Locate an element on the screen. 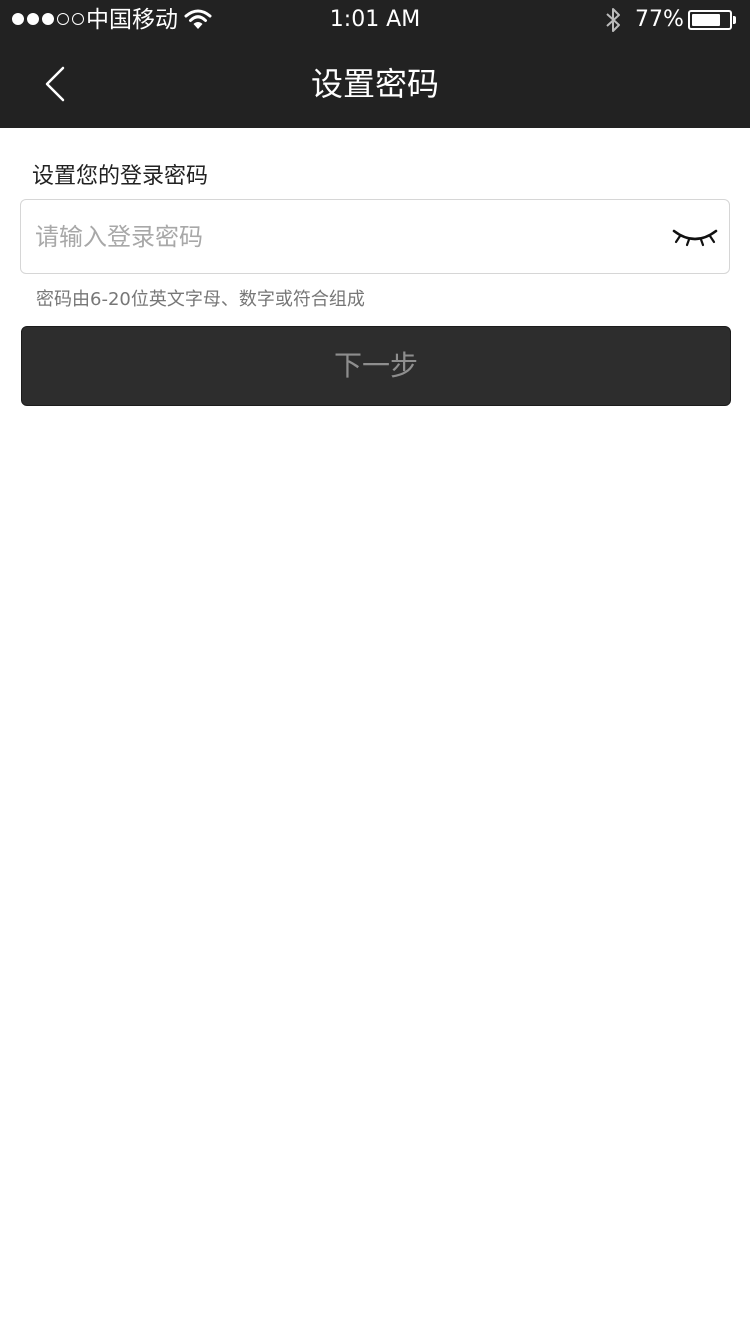 The height and width of the screenshot is (1334, 750). page-title: 设置密码 is located at coordinates (374, 84).